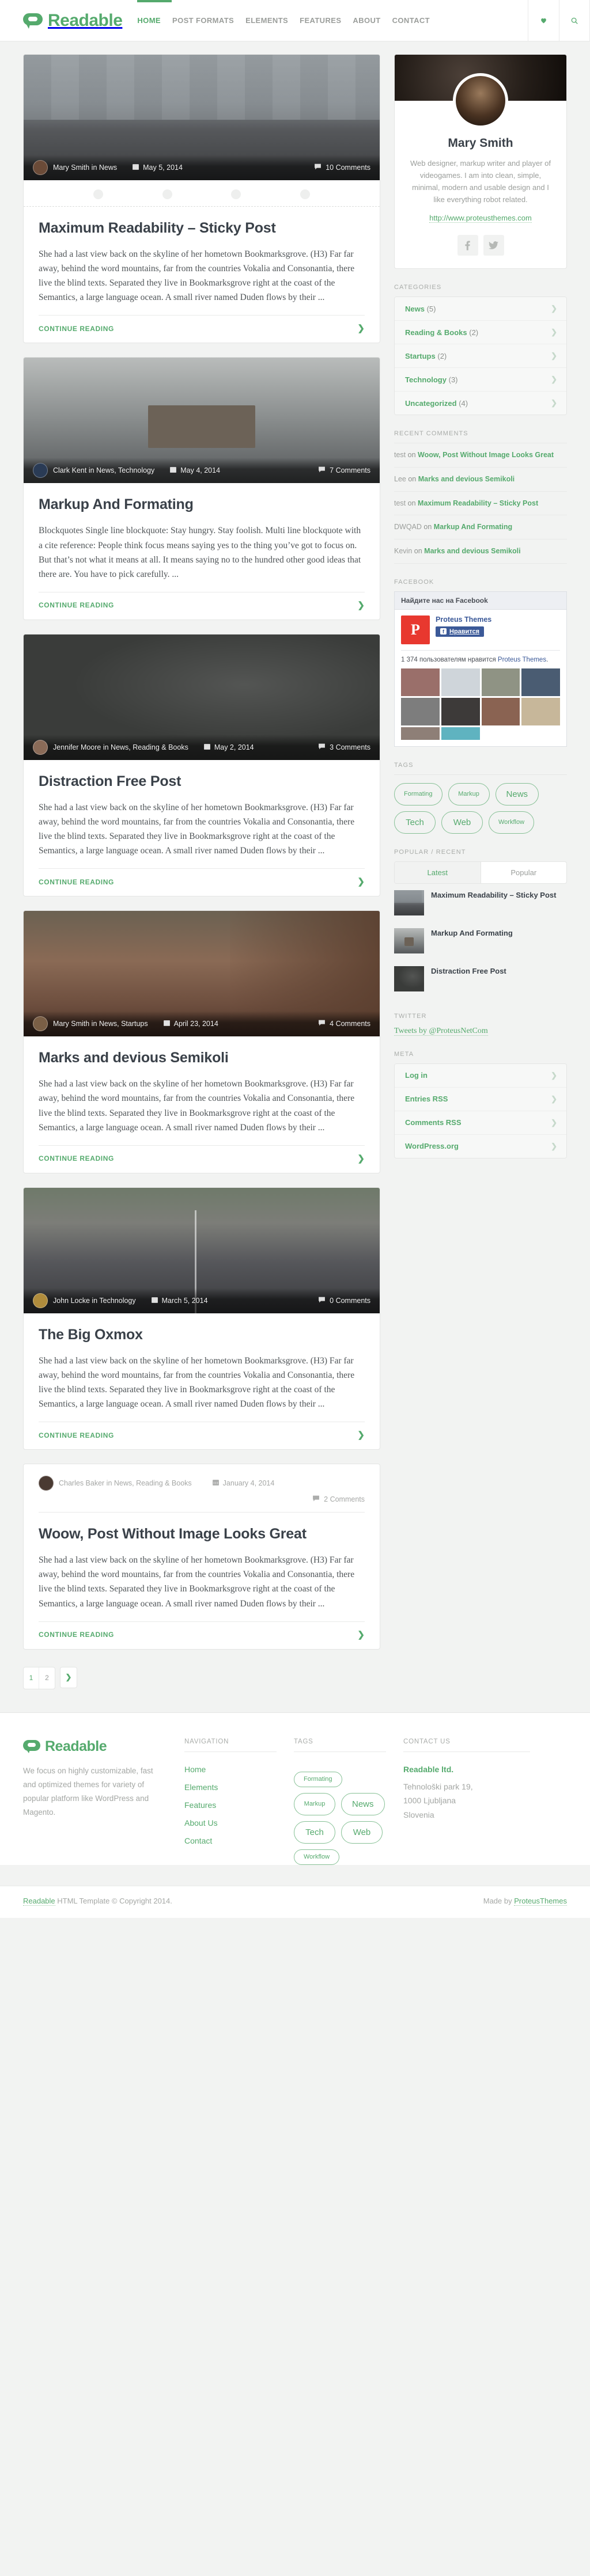  Describe the element at coordinates (202, 1335) in the screenshot. I see `post-title: The Big Oxmox` at that location.